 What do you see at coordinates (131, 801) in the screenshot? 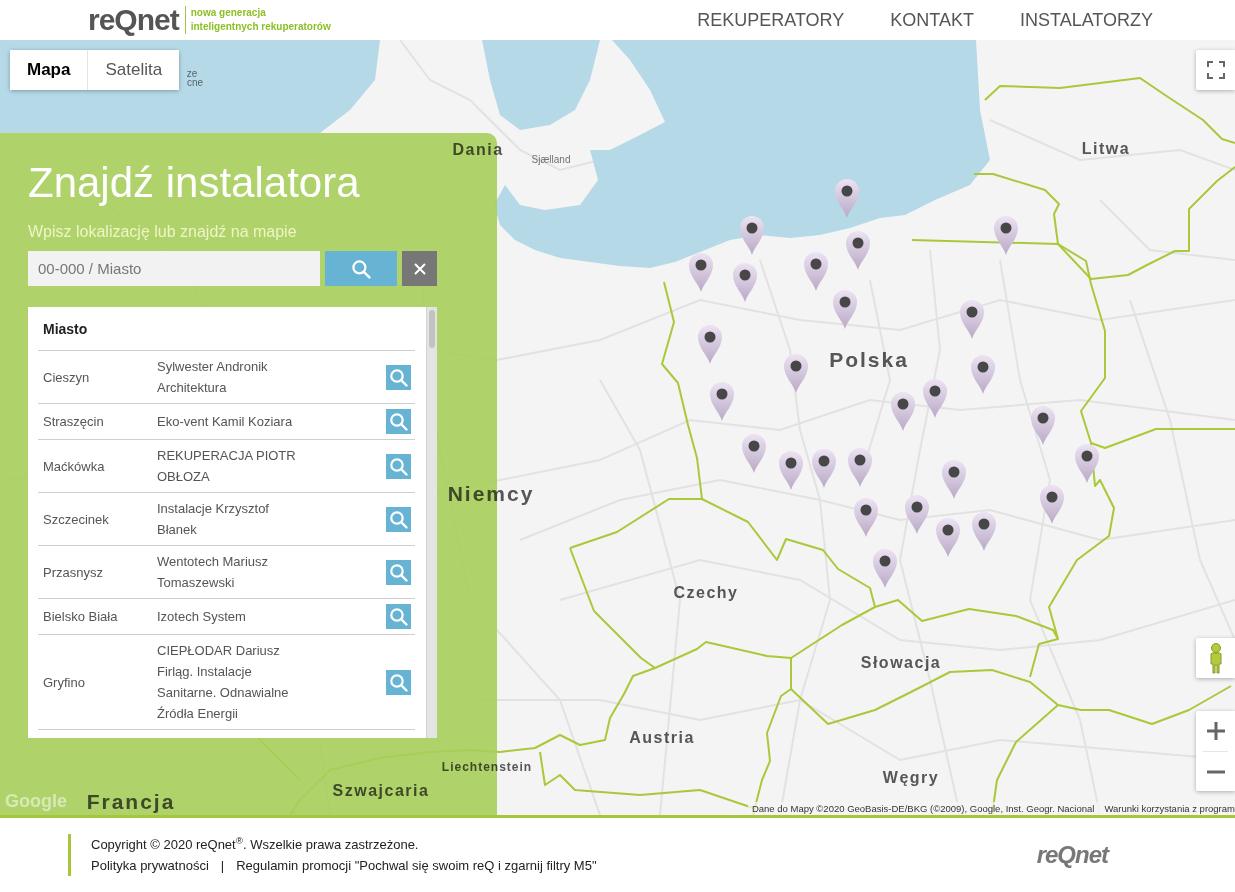
I see `map-label: Francja` at bounding box center [131, 801].